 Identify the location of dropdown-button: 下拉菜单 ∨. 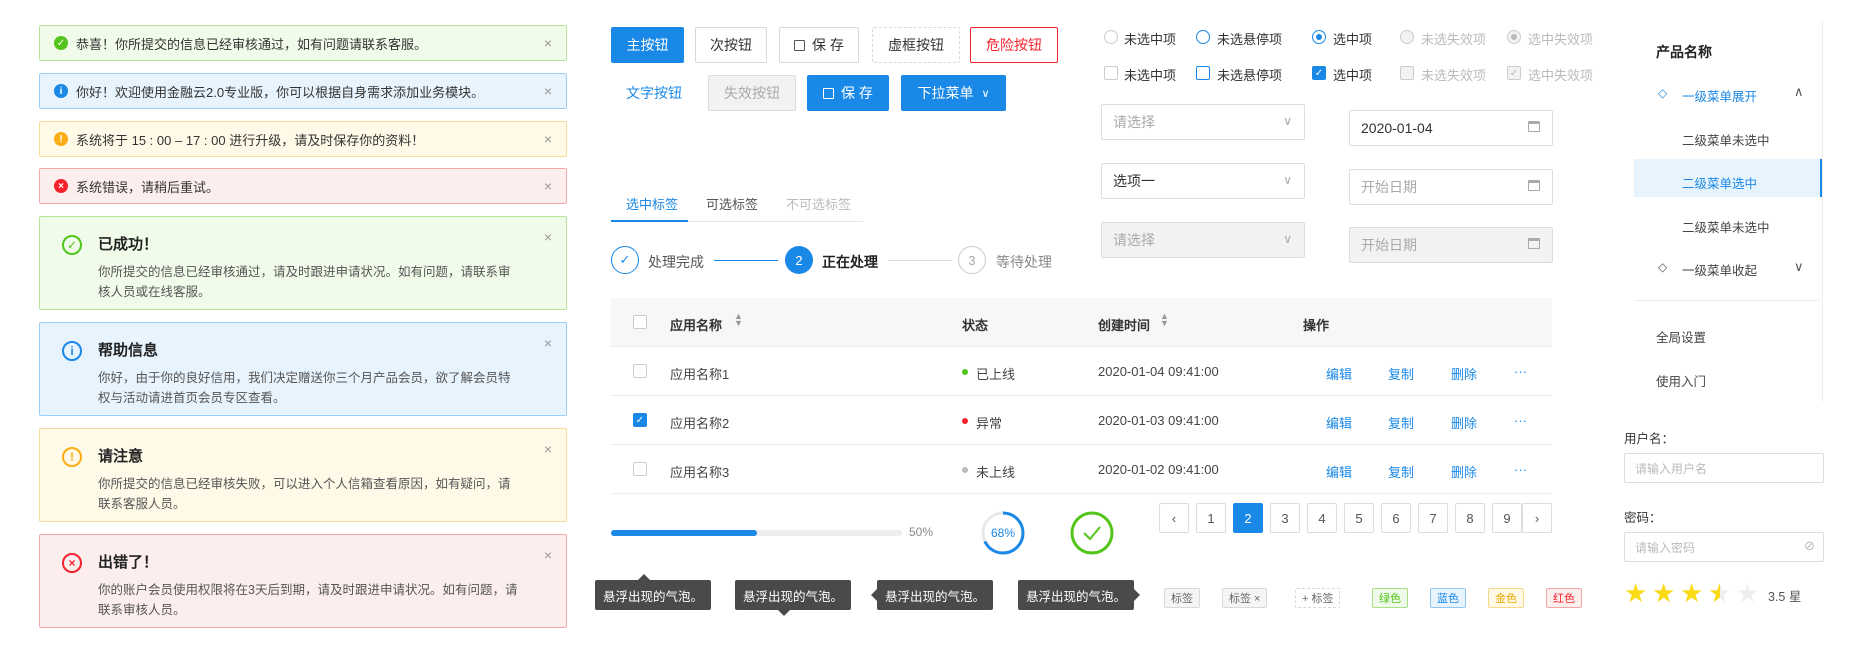
(953, 93).